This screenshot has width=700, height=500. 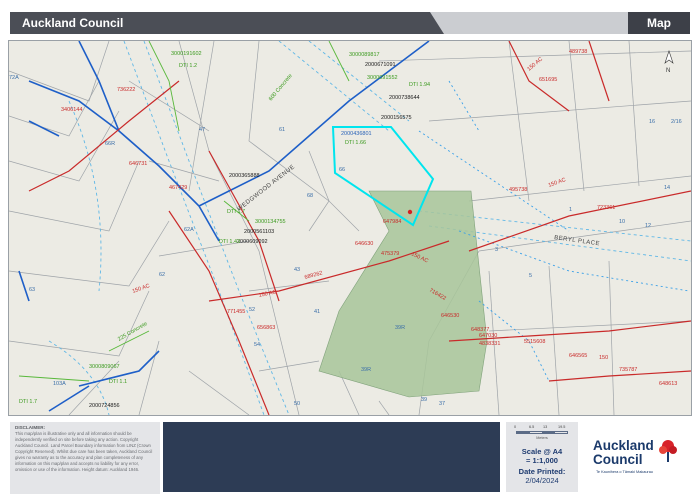 What do you see at coordinates (342, 170) in the screenshot?
I see `lot-number: 66` at bounding box center [342, 170].